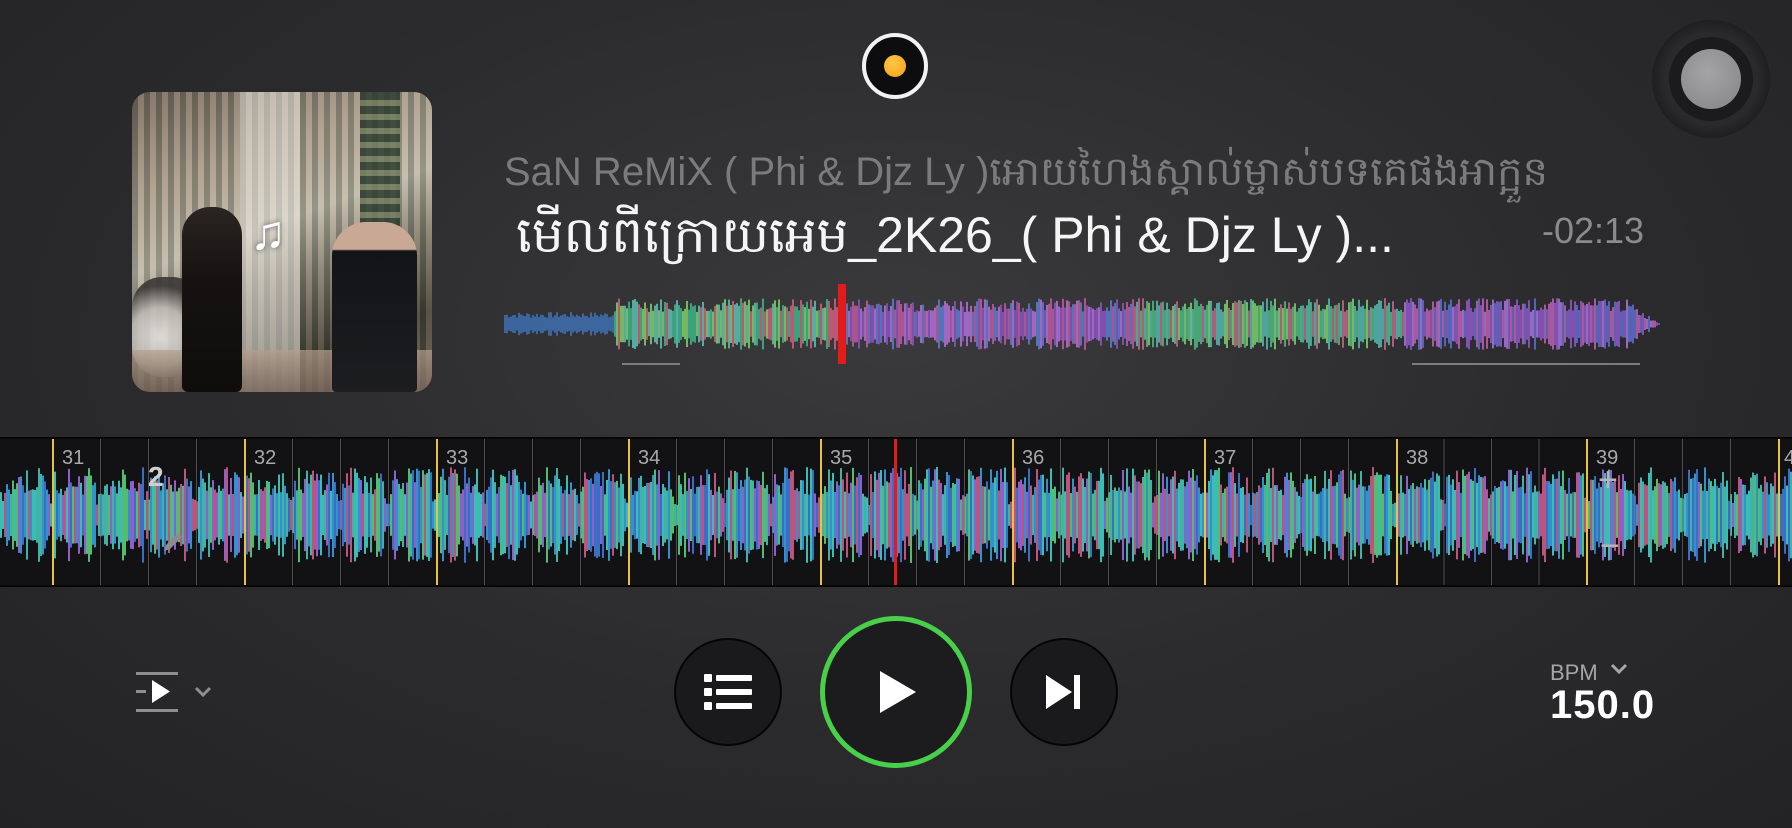  I want to click on jog-knob, so click(1711, 79).